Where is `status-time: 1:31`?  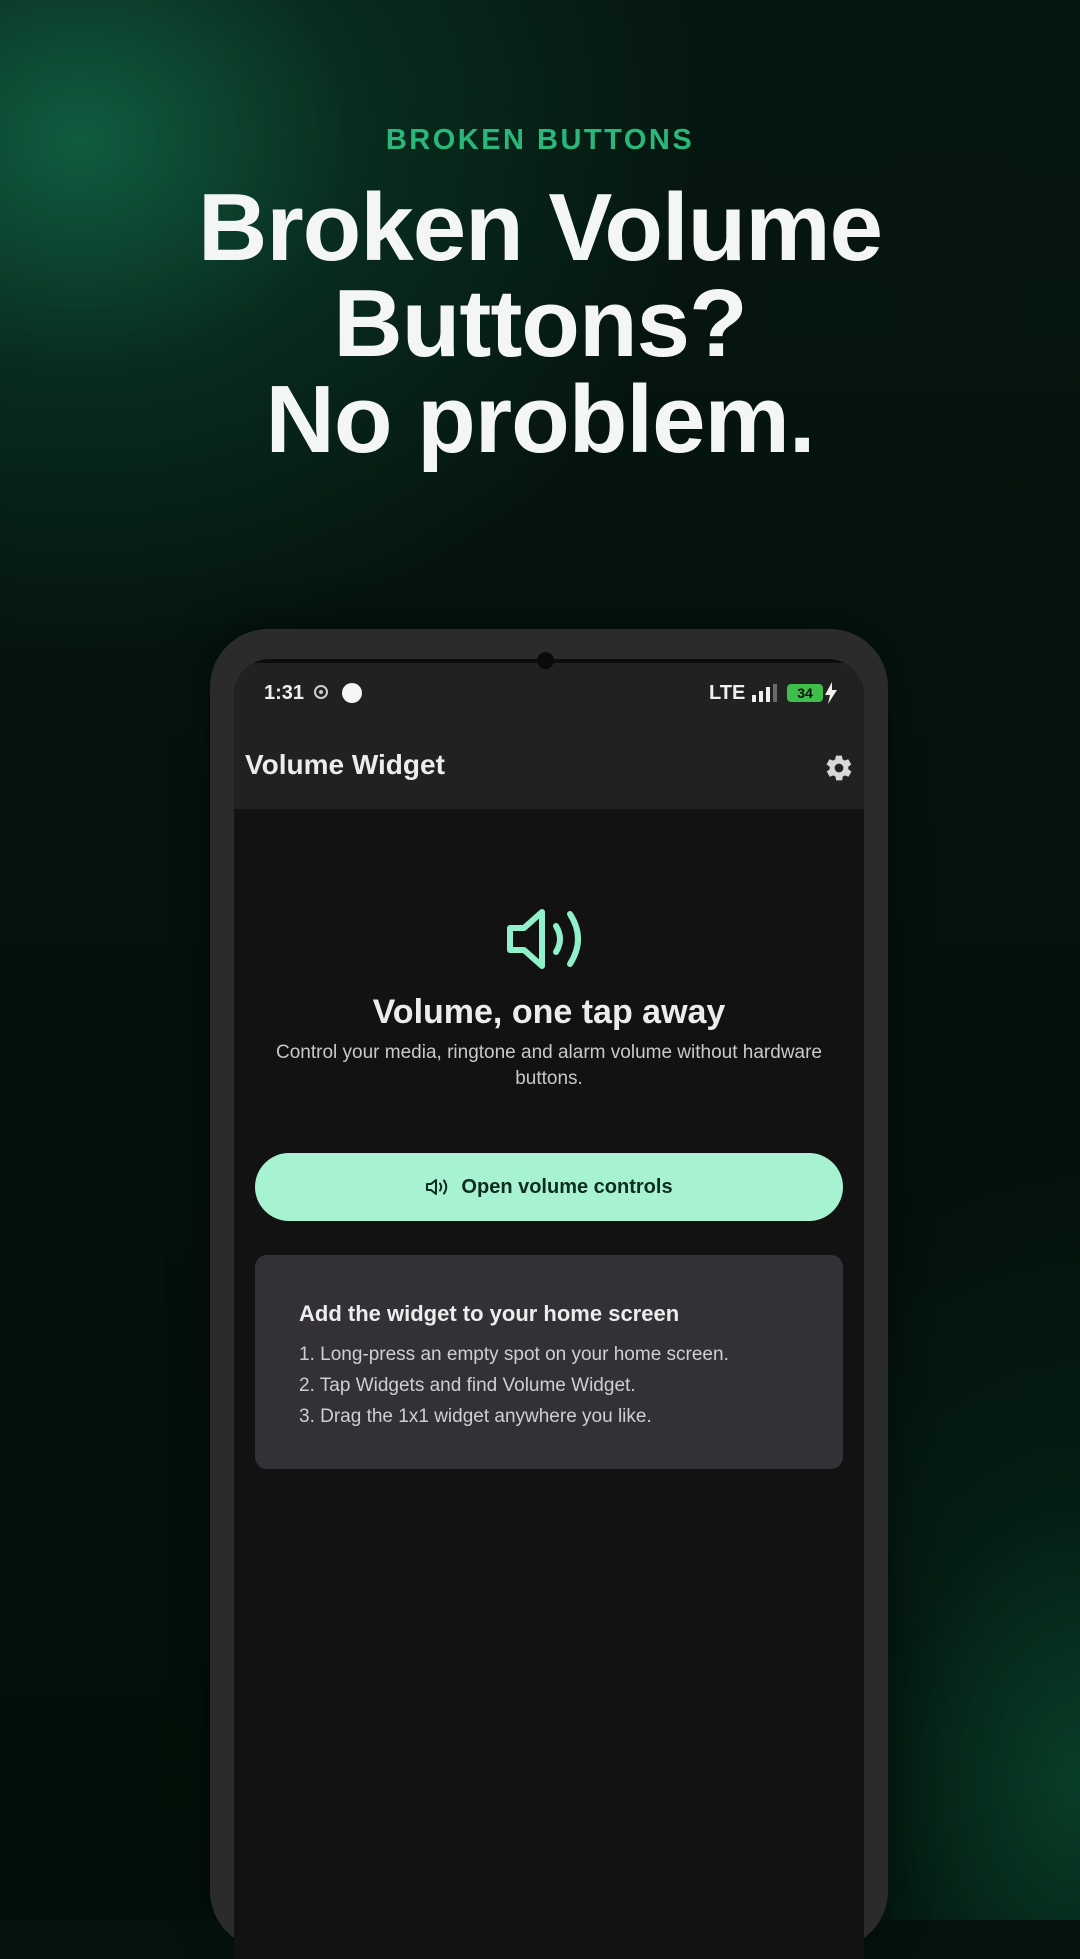 status-time: 1:31 is located at coordinates (284, 693).